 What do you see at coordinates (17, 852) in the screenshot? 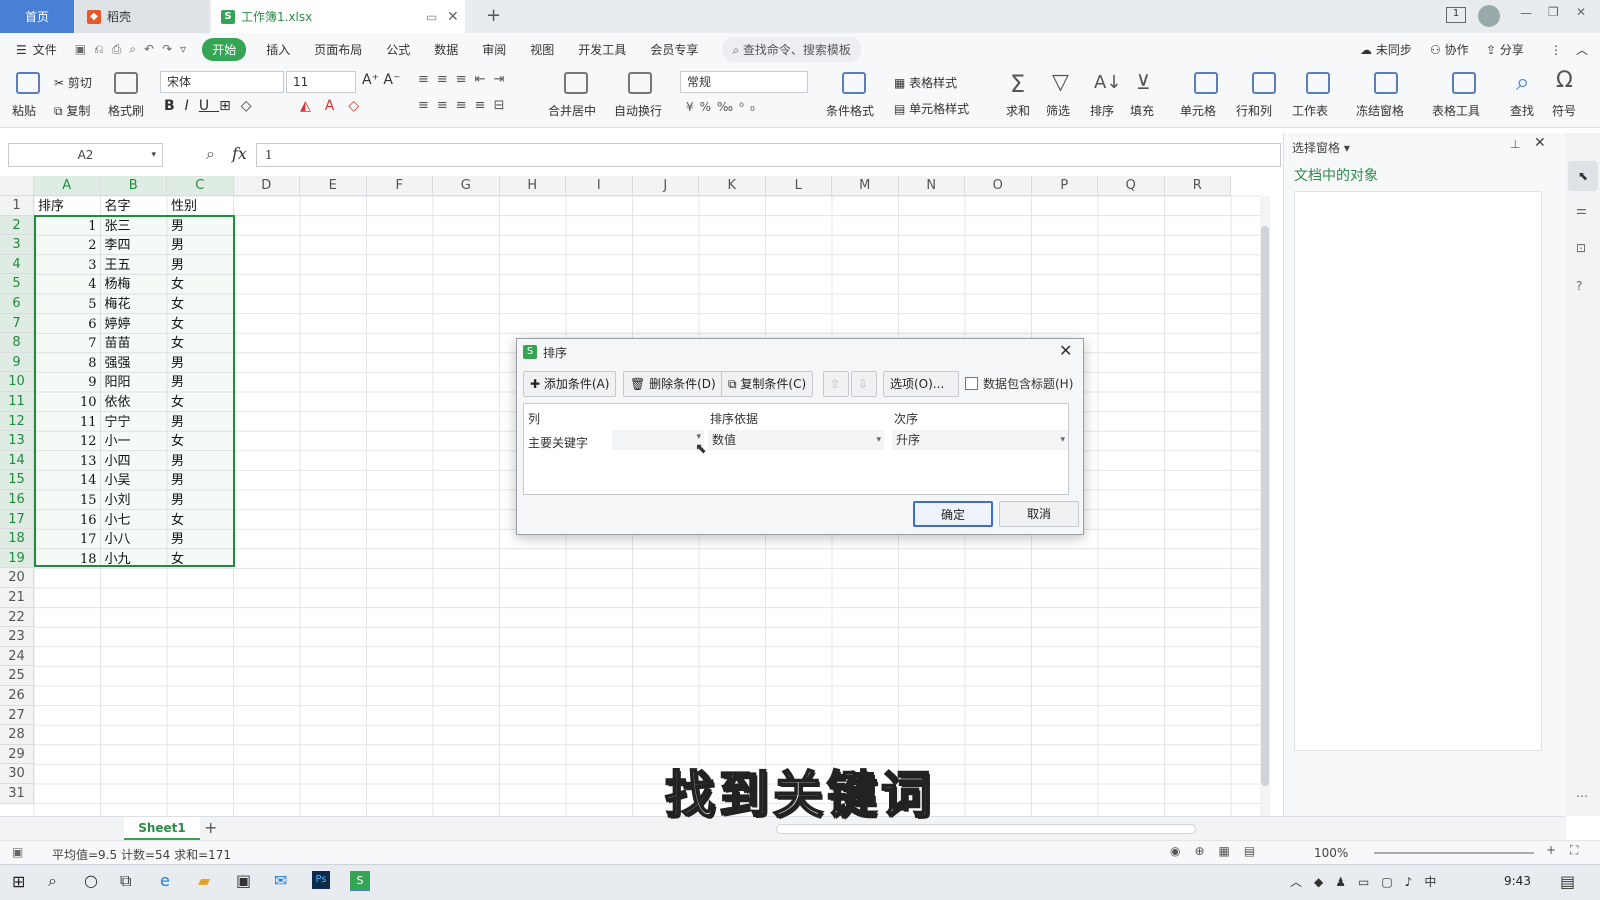
I see `status-icon: ▣` at bounding box center [17, 852].